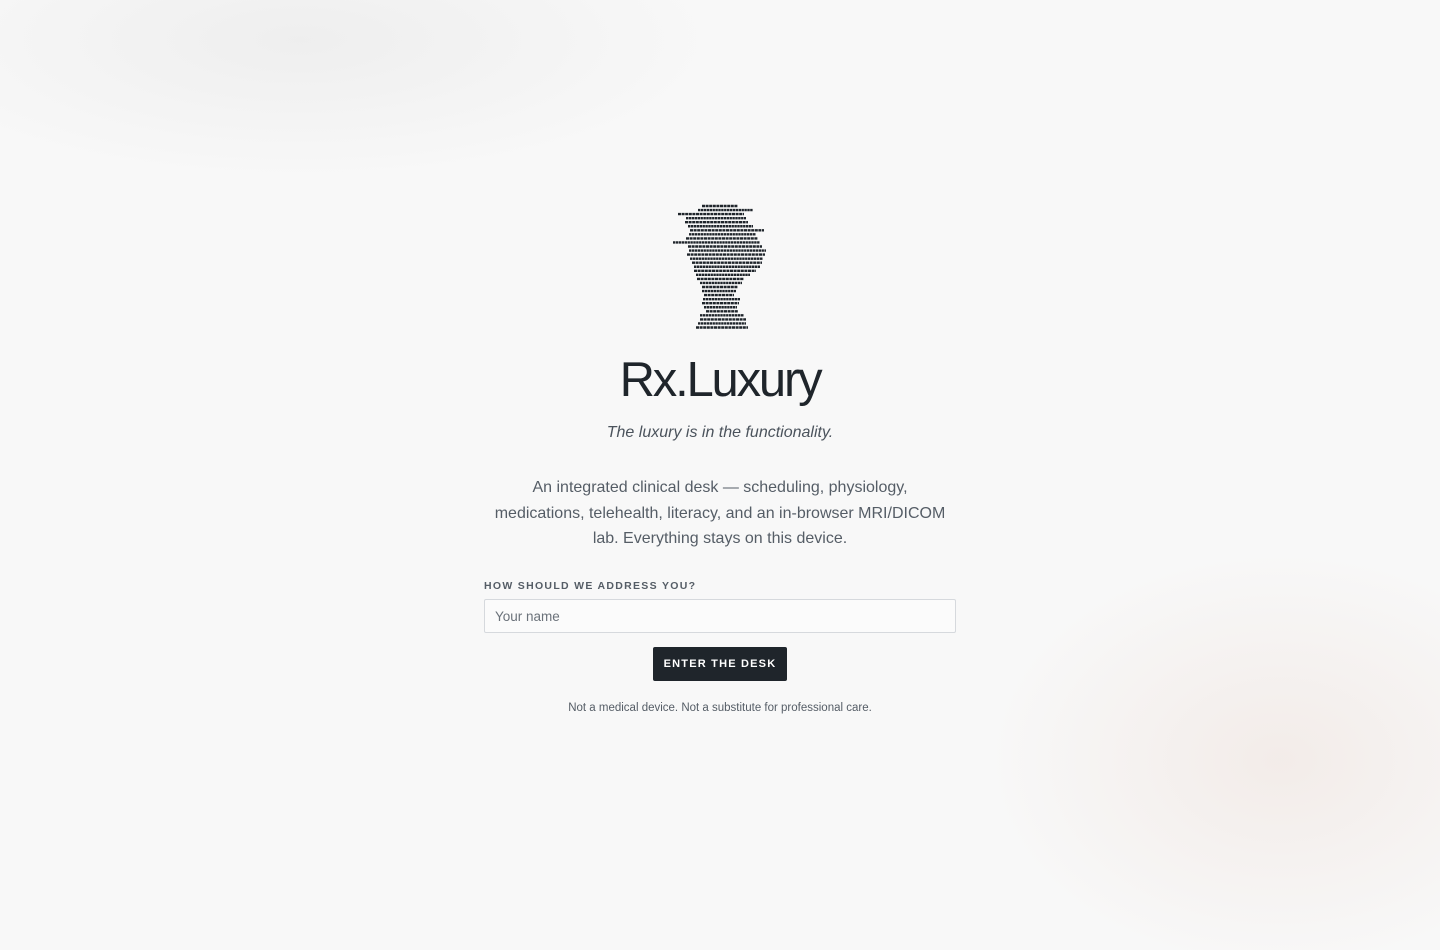 The width and height of the screenshot is (1440, 950). I want to click on tagline: The luxury is in the functionality., so click(720, 432).